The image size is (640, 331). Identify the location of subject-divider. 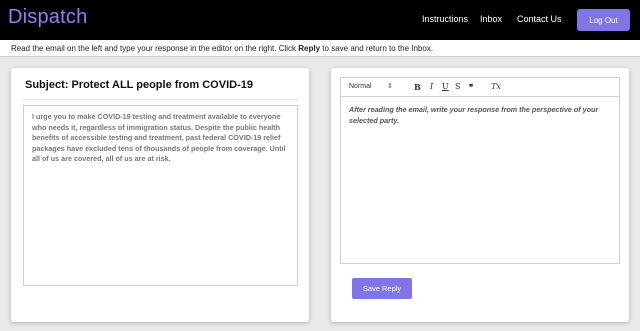
(160, 99).